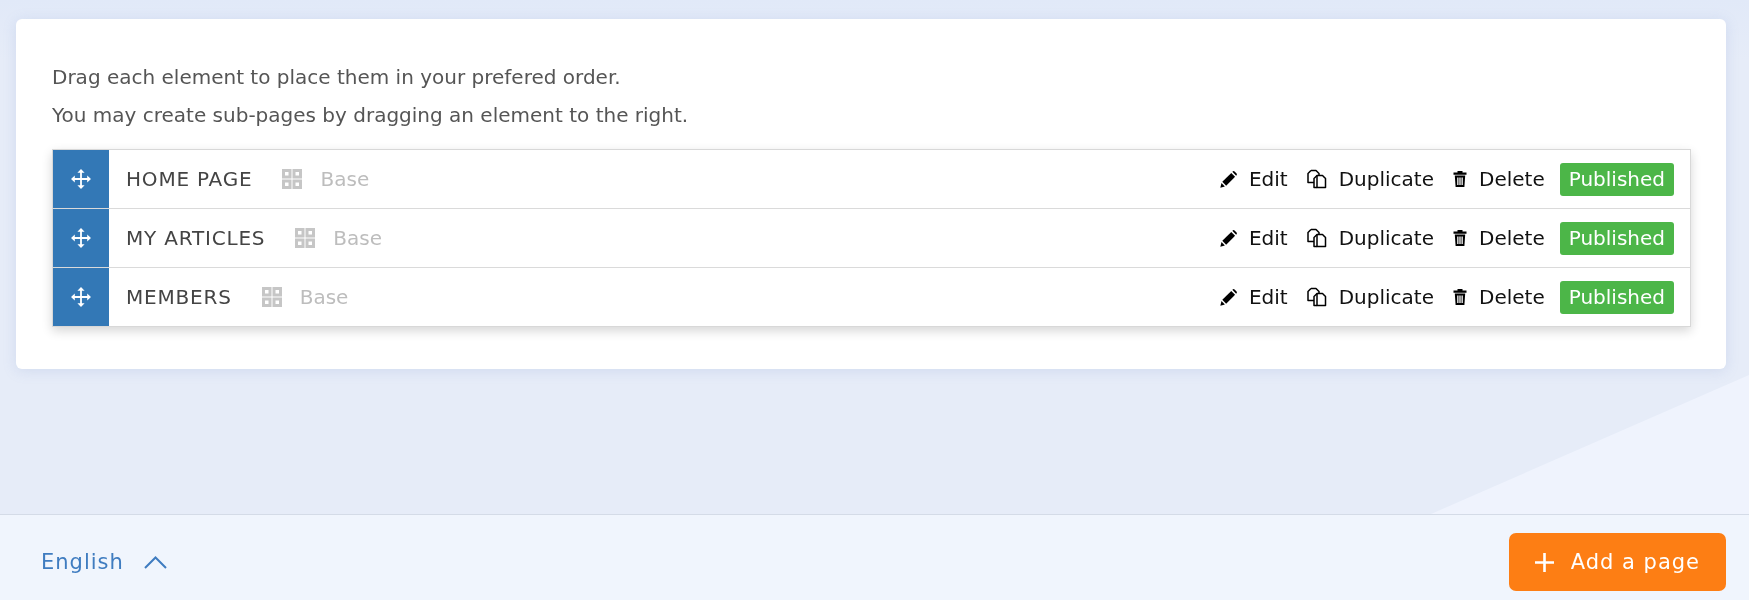 This screenshot has width=1749, height=600. What do you see at coordinates (189, 179) in the screenshot?
I see `page-title: HOME PAGE` at bounding box center [189, 179].